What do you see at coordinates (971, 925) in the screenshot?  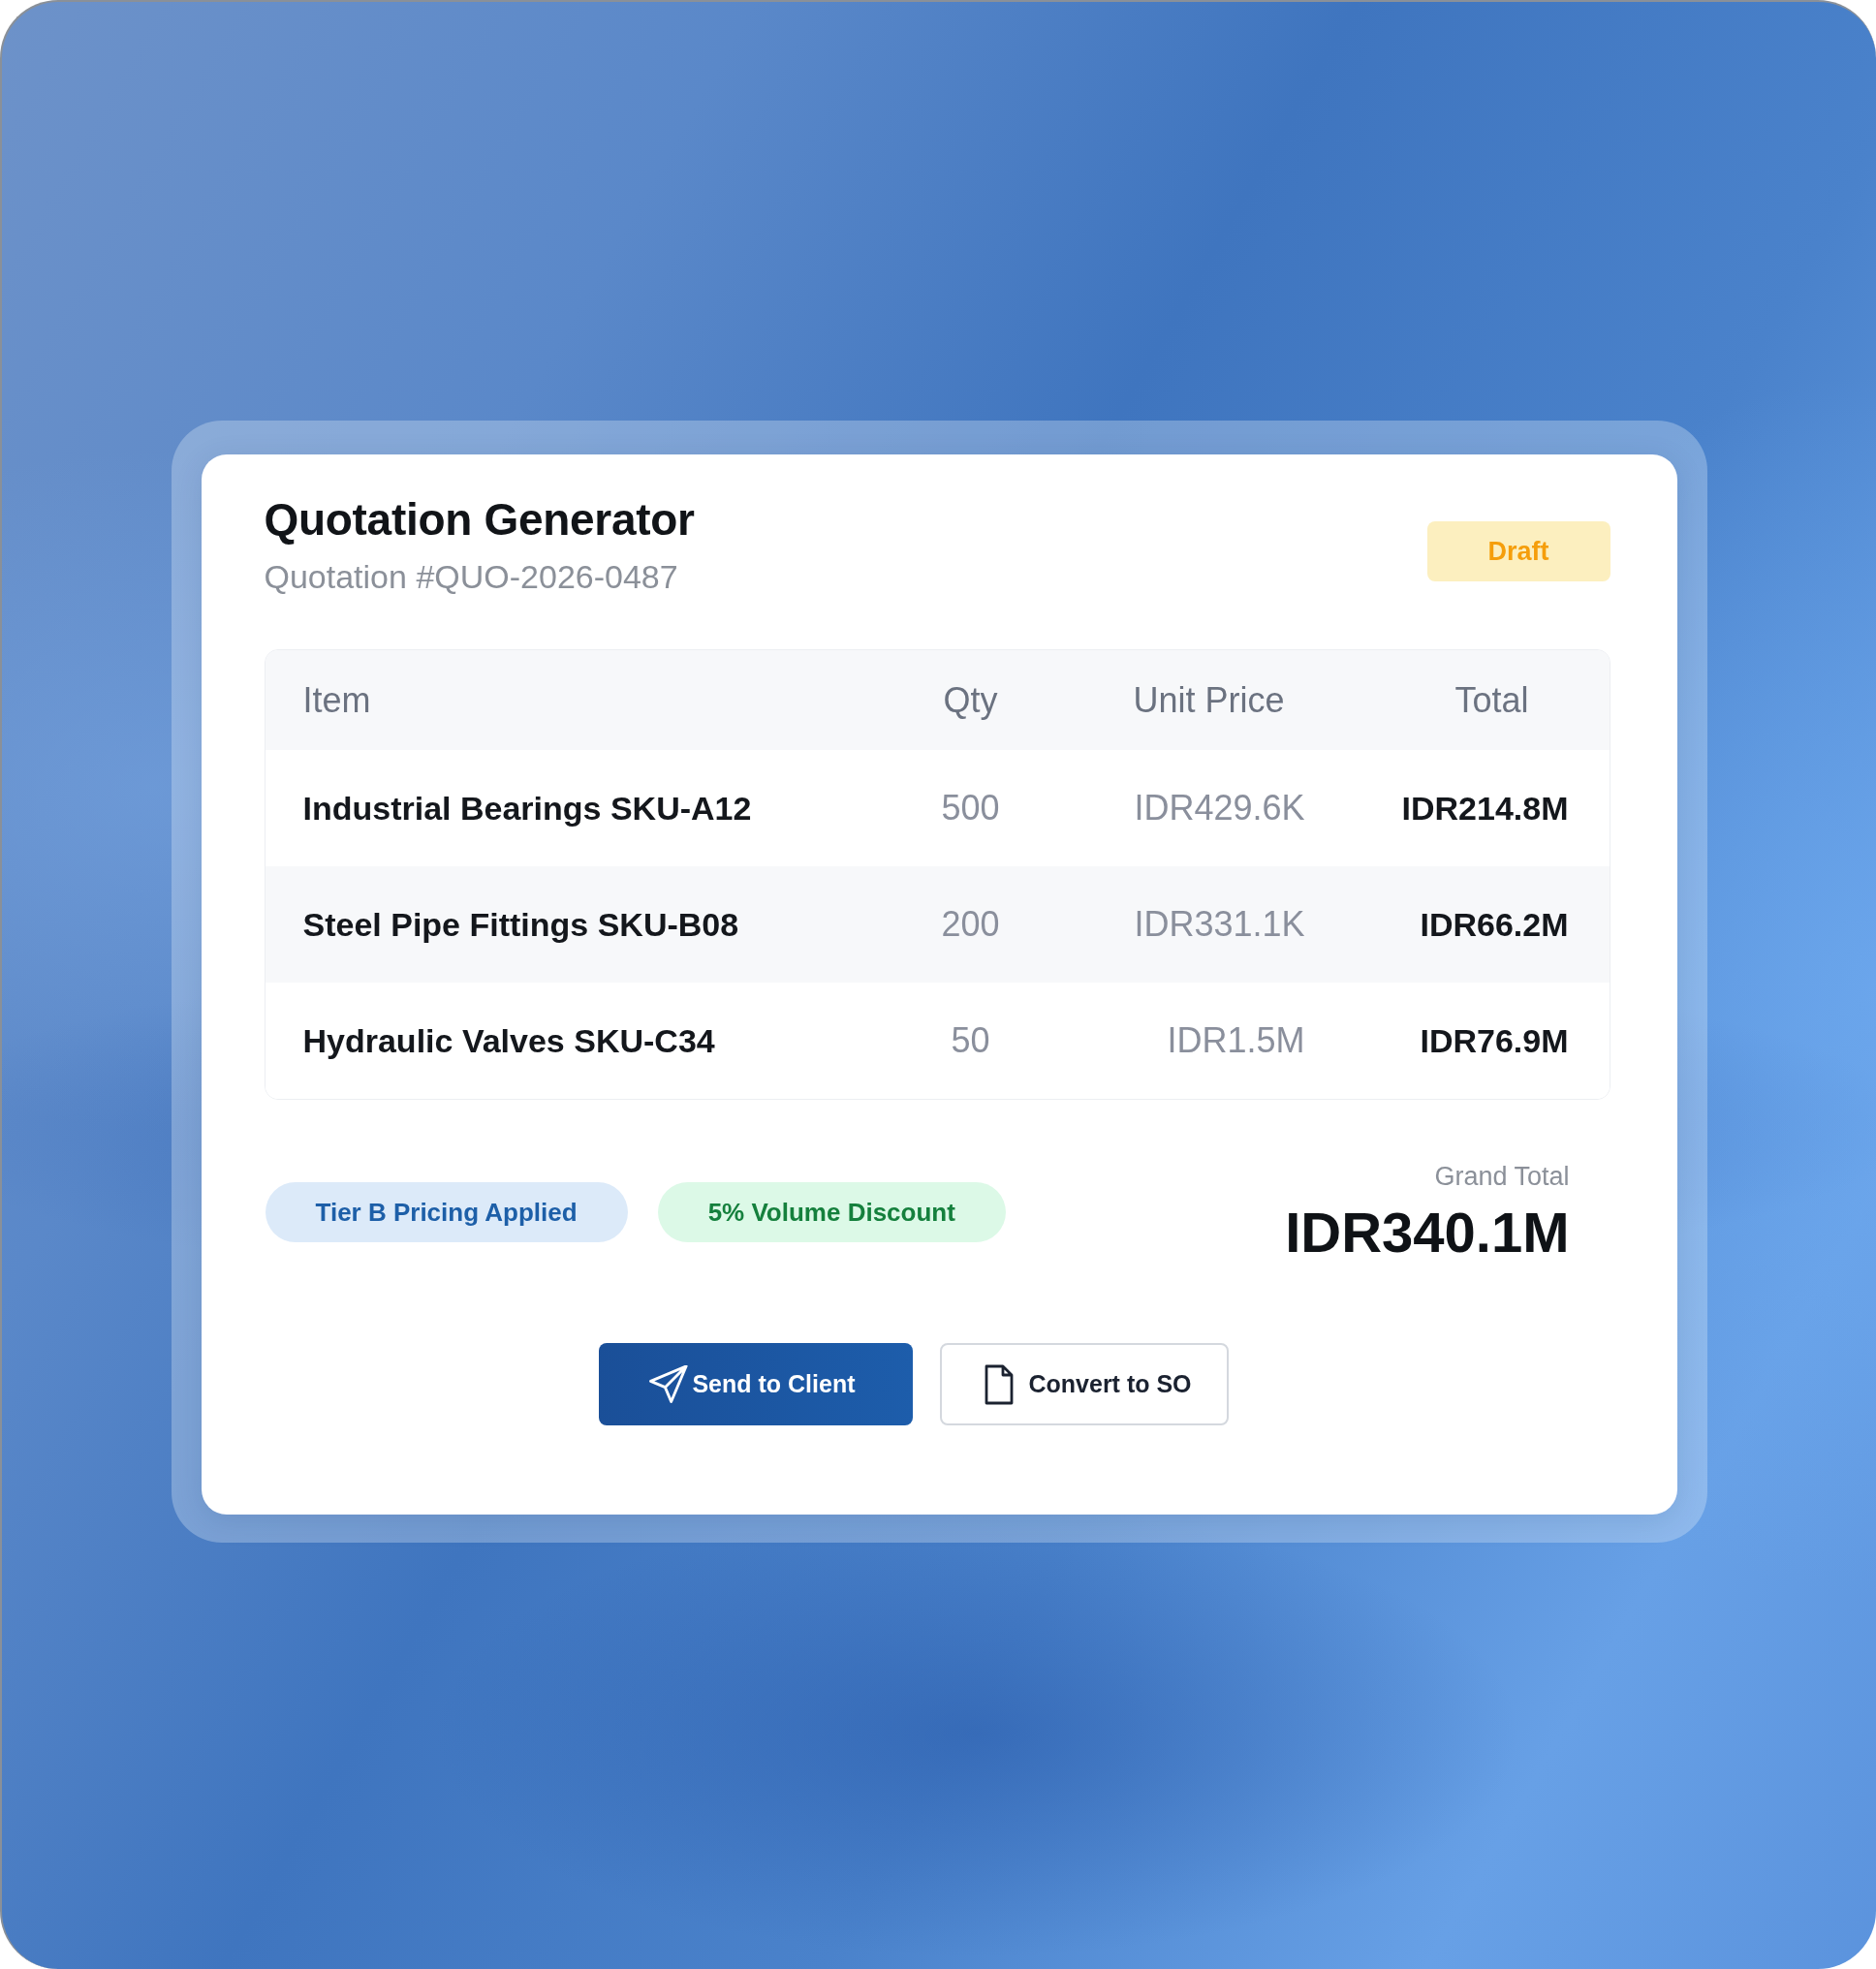 I see `table-cell: 200` at bounding box center [971, 925].